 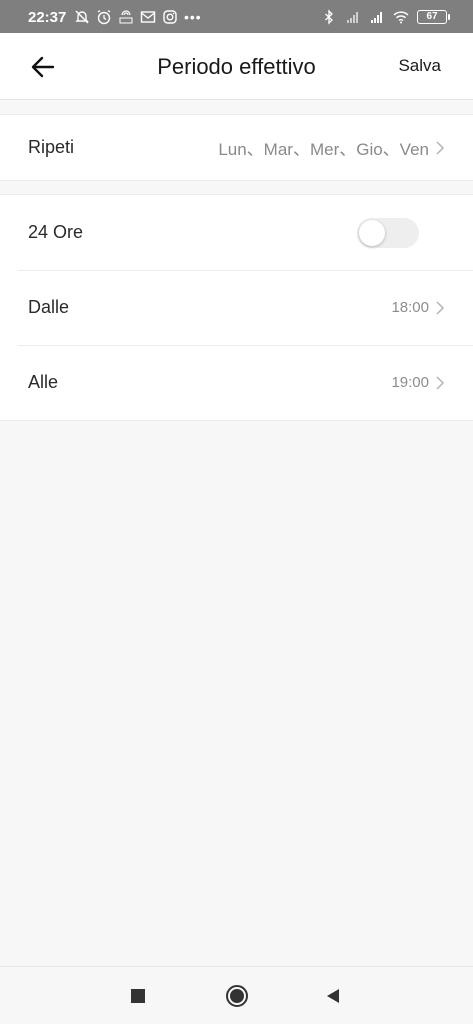 What do you see at coordinates (43, 382) in the screenshot?
I see `to-label: Alle` at bounding box center [43, 382].